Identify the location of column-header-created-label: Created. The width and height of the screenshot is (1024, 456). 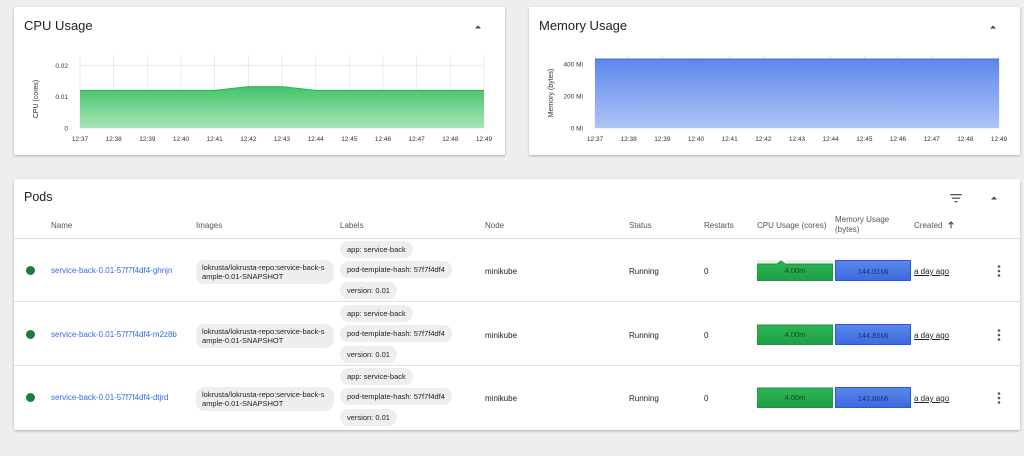
(928, 225).